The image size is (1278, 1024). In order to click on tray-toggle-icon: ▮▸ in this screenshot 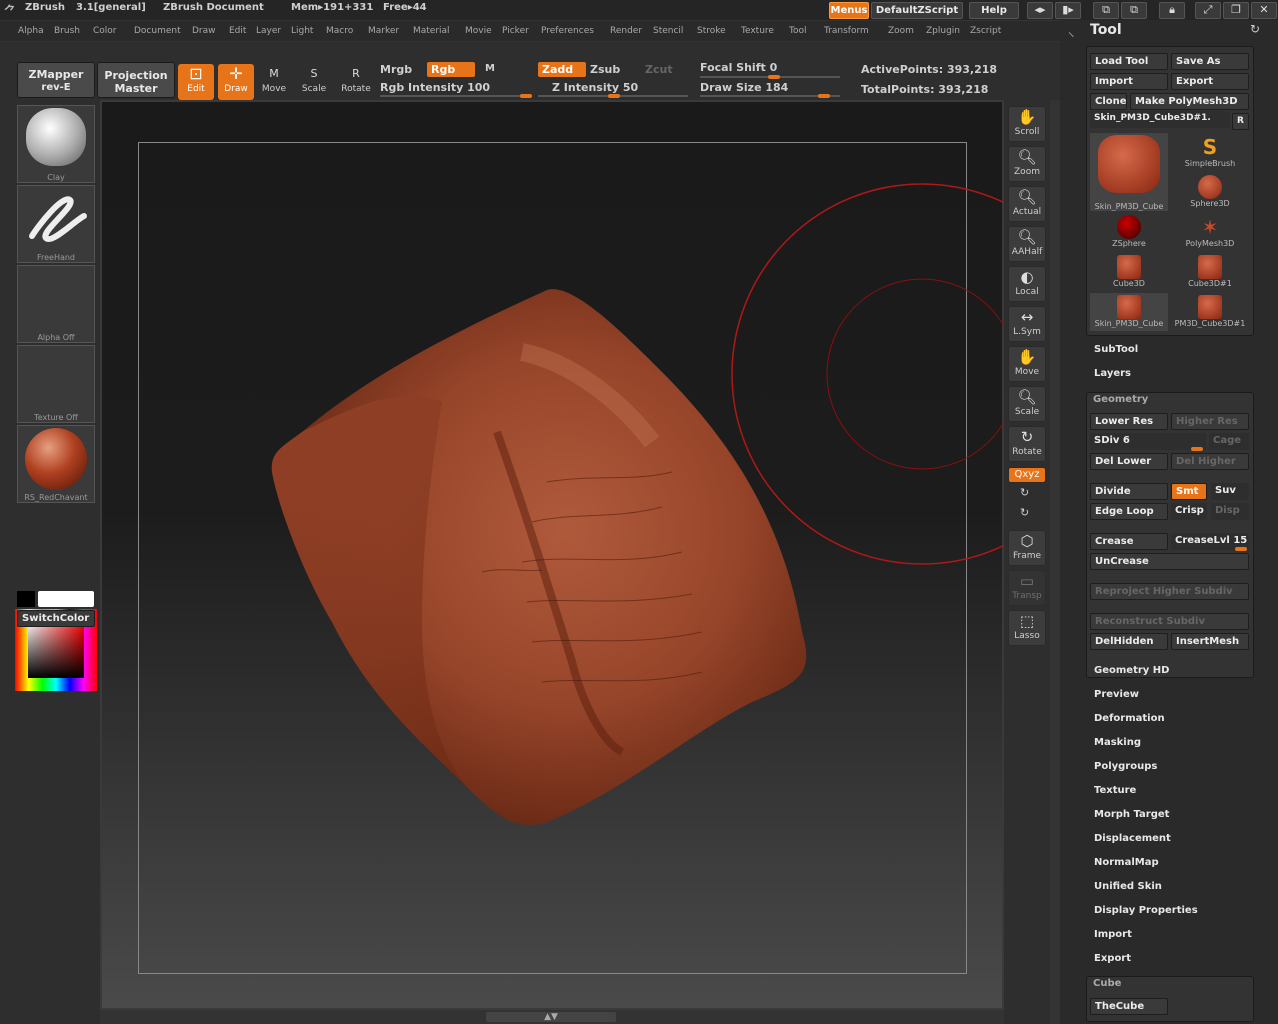, I will do `click(1068, 10)`.